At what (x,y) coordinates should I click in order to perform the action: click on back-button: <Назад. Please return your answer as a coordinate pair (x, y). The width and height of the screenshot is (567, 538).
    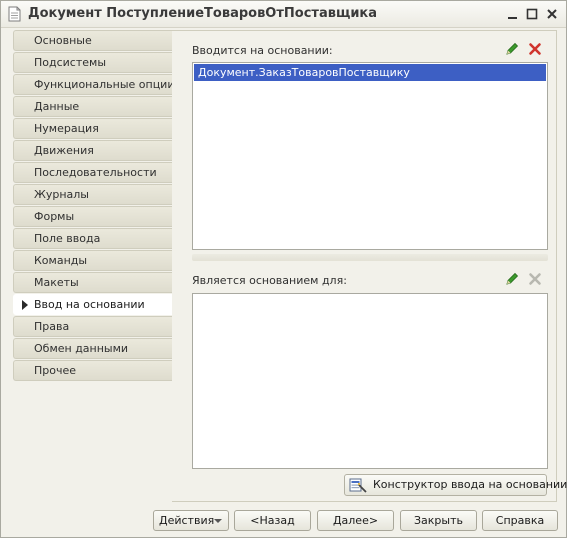
    Looking at the image, I should click on (272, 520).